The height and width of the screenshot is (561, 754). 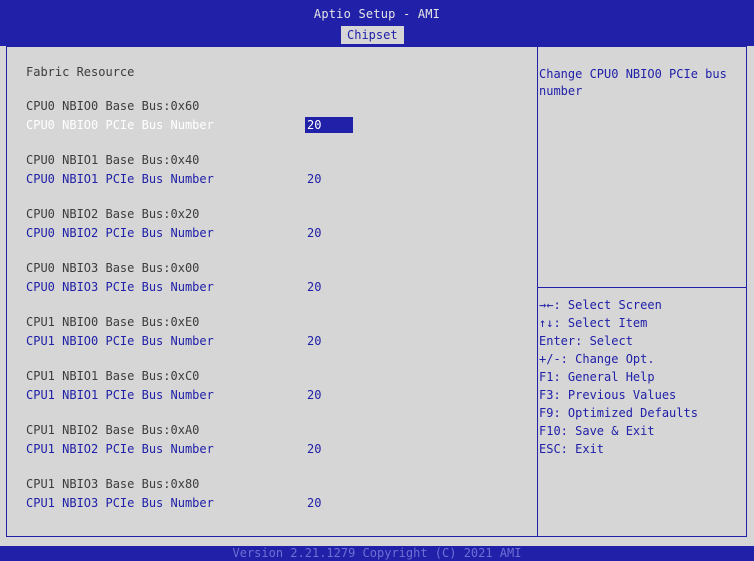 What do you see at coordinates (113, 484) in the screenshot?
I see `base-bus-label: CPU1 NBIO3 Base Bus:0x80` at bounding box center [113, 484].